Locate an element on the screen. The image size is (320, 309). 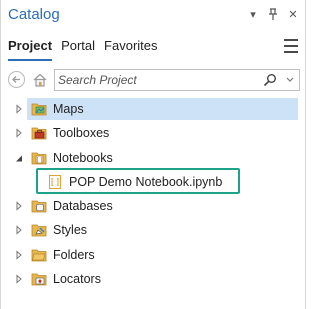
maps-folder-icon is located at coordinates (39, 109).